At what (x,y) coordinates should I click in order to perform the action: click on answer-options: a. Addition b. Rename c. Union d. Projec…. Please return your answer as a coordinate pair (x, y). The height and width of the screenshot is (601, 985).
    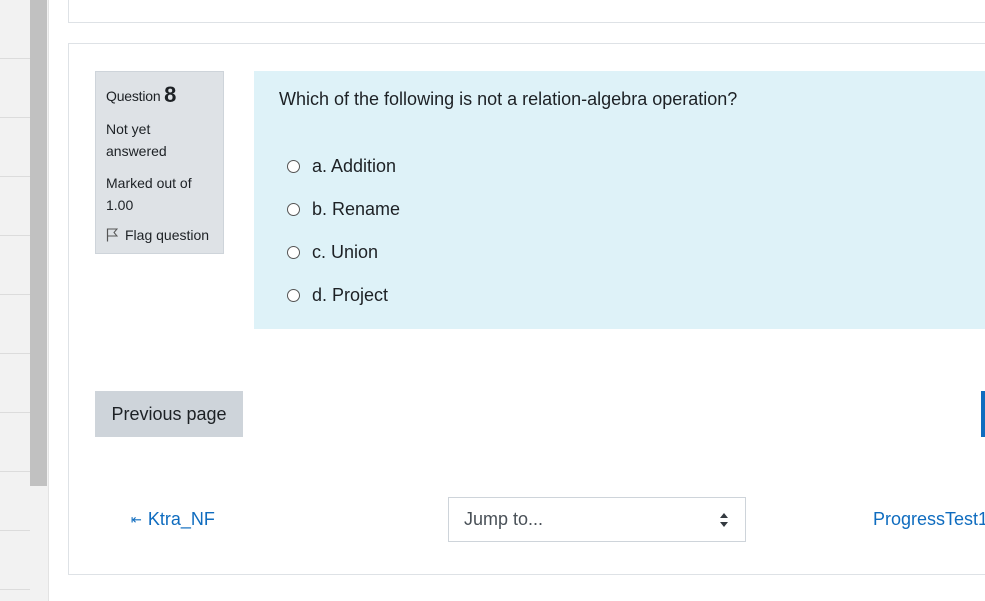
    Looking at the image, I should click on (343, 231).